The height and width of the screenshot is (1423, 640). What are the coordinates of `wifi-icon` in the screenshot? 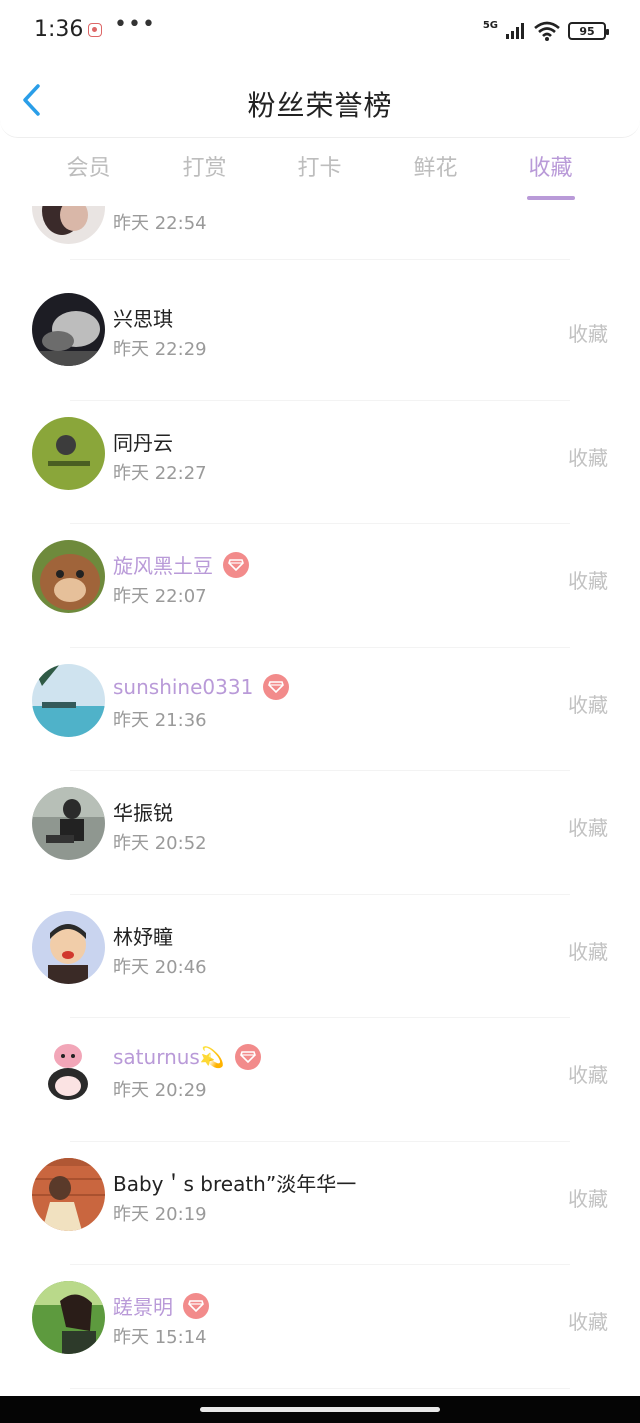 It's located at (547, 31).